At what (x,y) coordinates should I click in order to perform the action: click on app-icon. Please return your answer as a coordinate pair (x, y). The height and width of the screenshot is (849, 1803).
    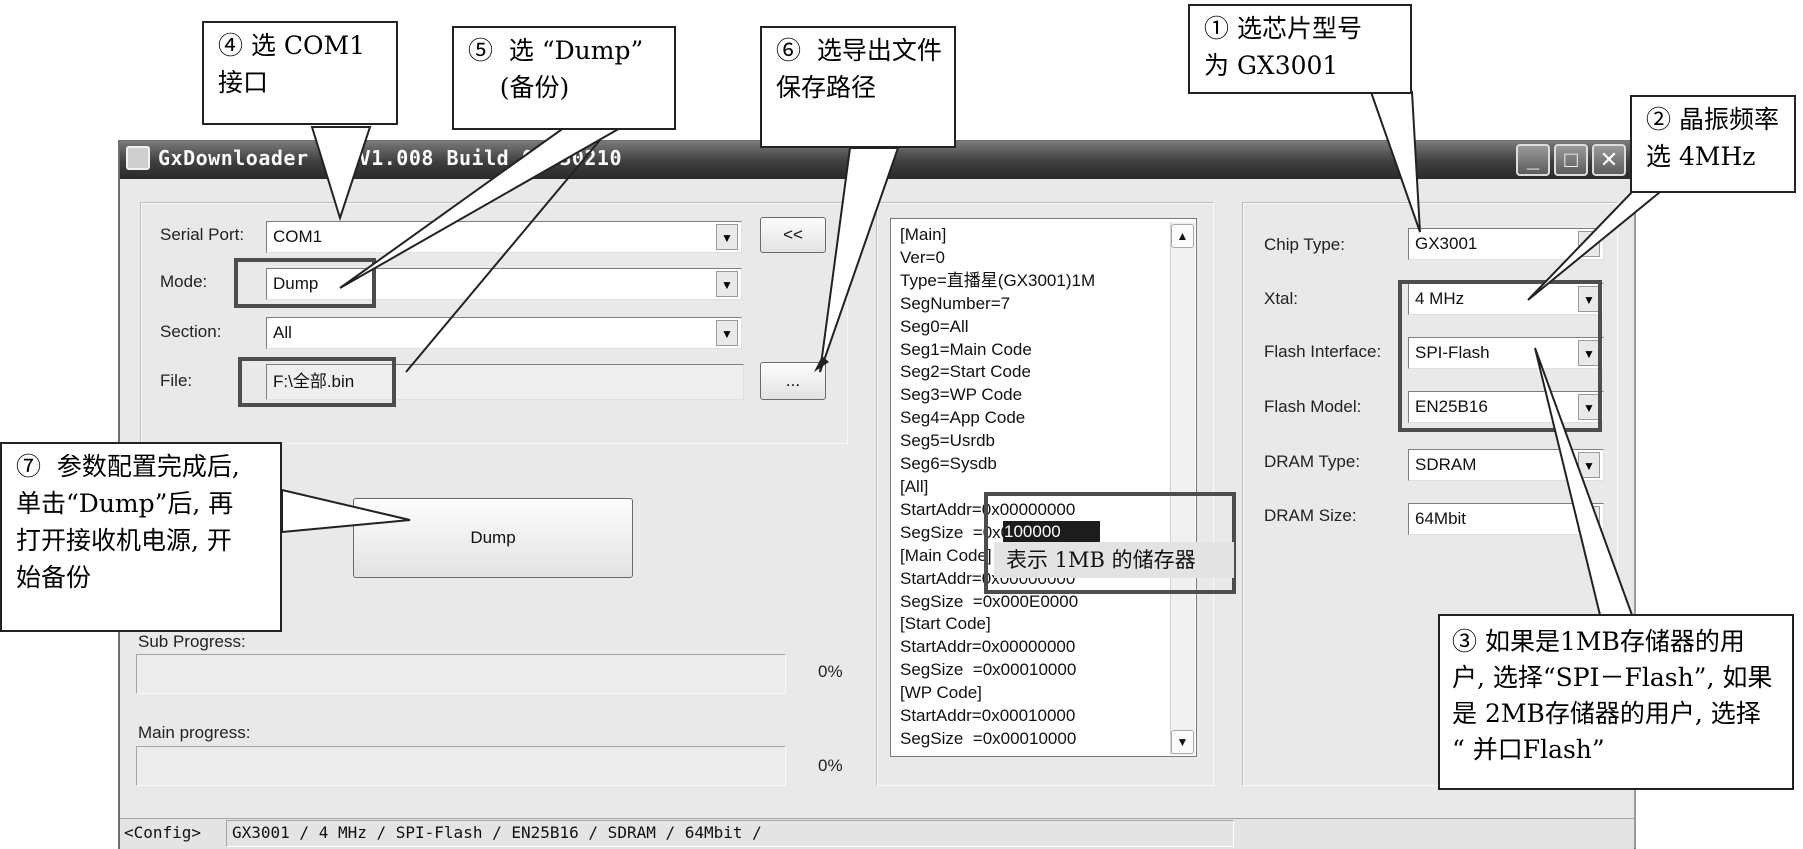
    Looking at the image, I should click on (138, 158).